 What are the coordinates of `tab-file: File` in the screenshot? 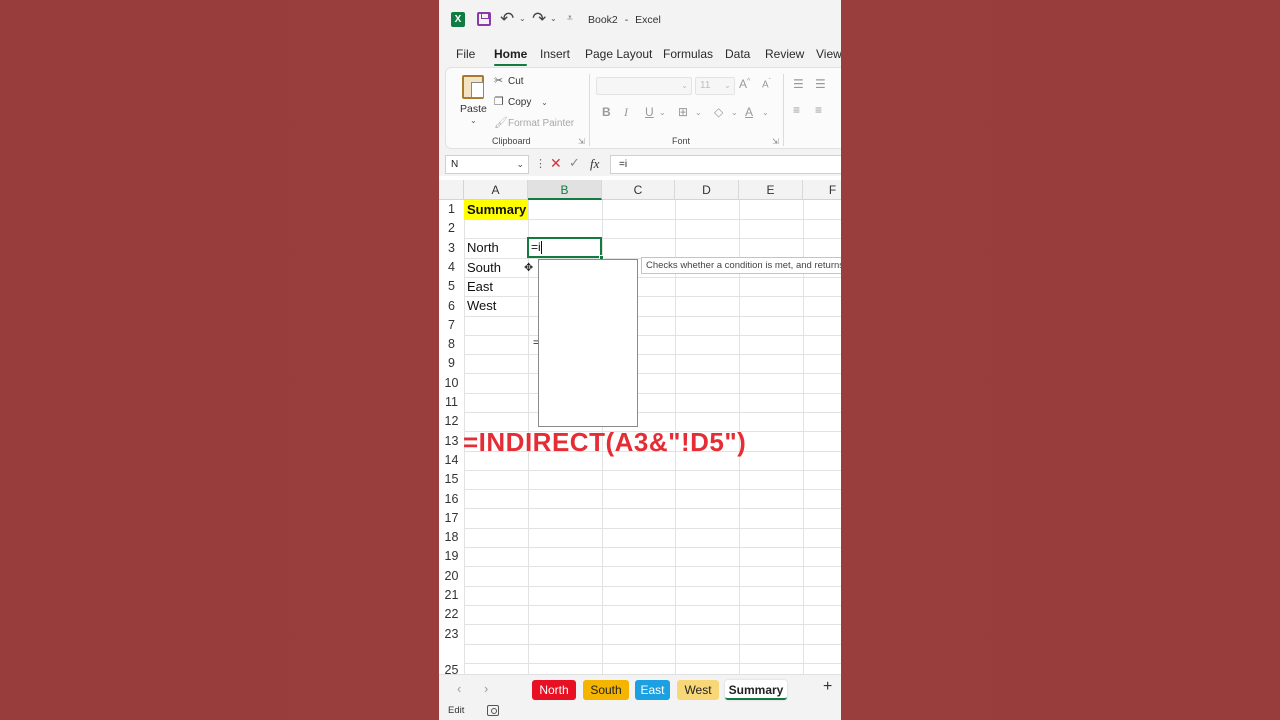 It's located at (465, 54).